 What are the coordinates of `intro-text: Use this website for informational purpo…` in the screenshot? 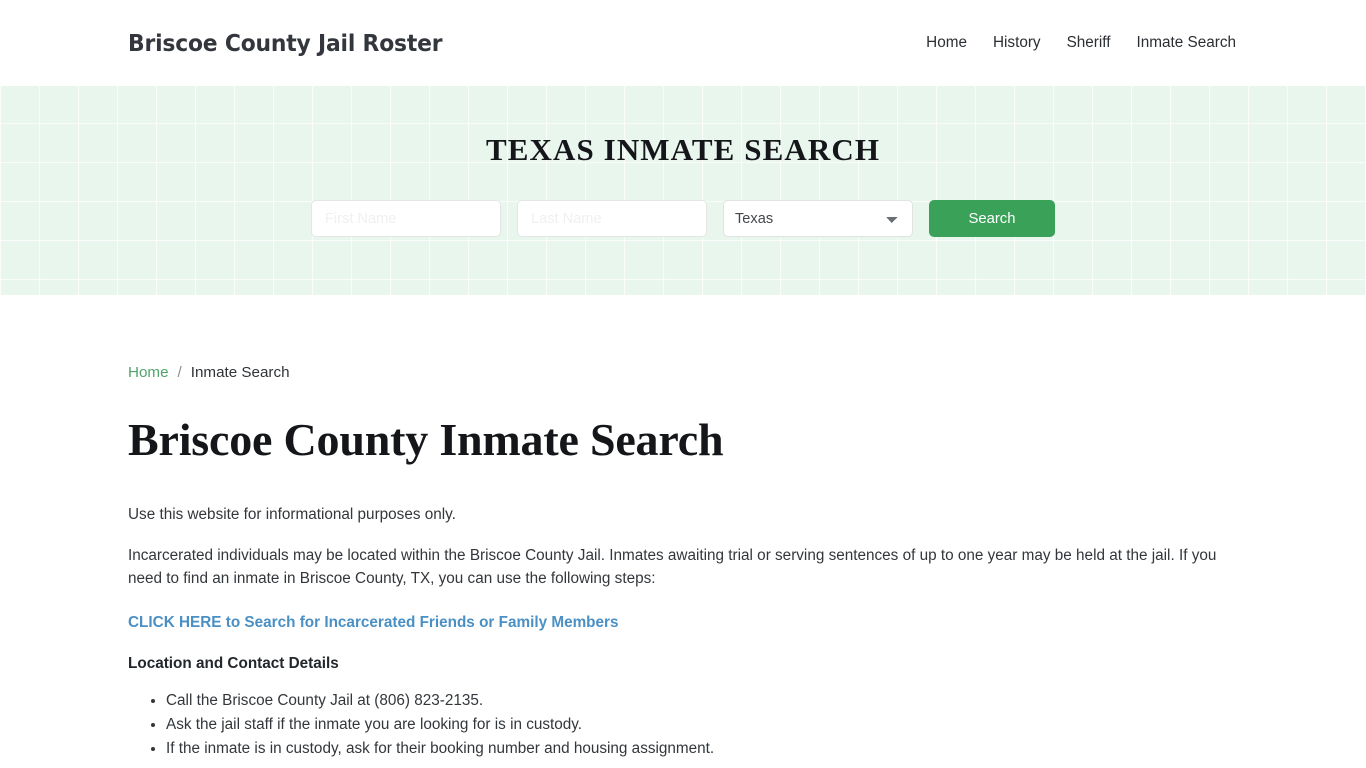 It's located at (292, 514).